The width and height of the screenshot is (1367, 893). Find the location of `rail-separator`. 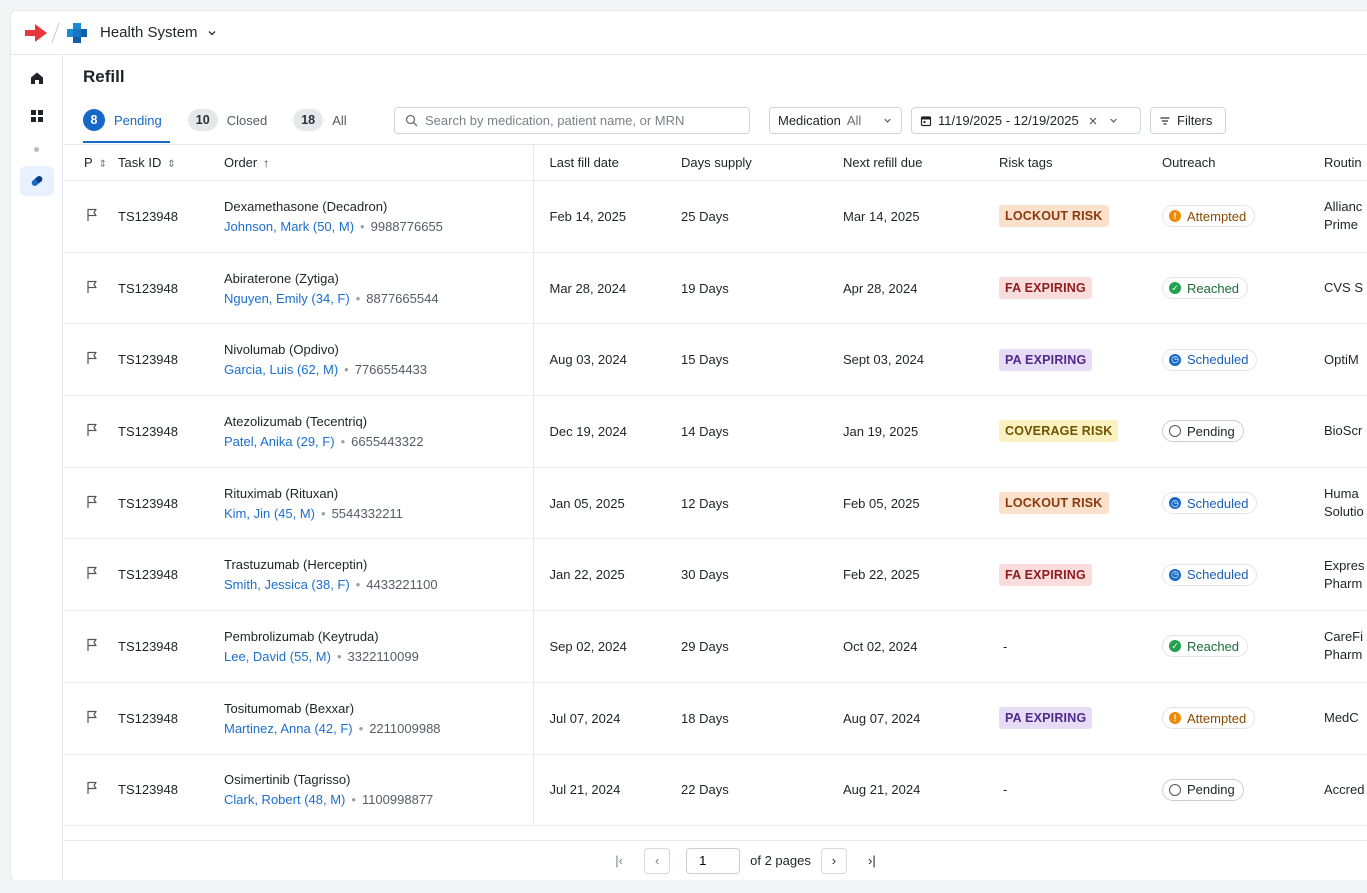

rail-separator is located at coordinates (36, 149).